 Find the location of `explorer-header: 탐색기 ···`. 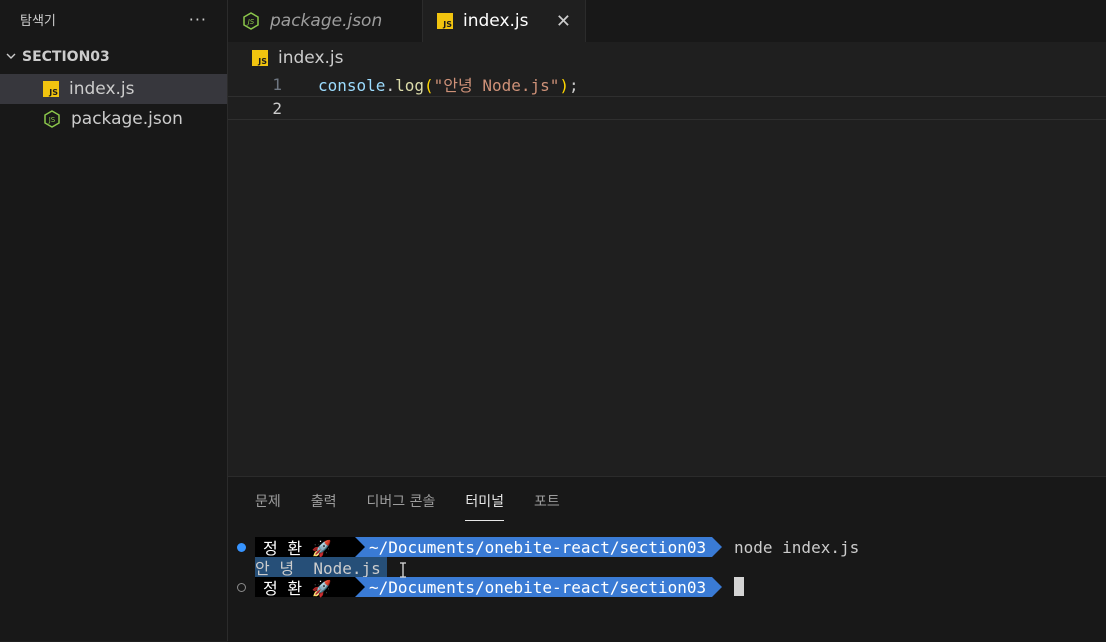

explorer-header: 탐색기 ··· is located at coordinates (113, 19).